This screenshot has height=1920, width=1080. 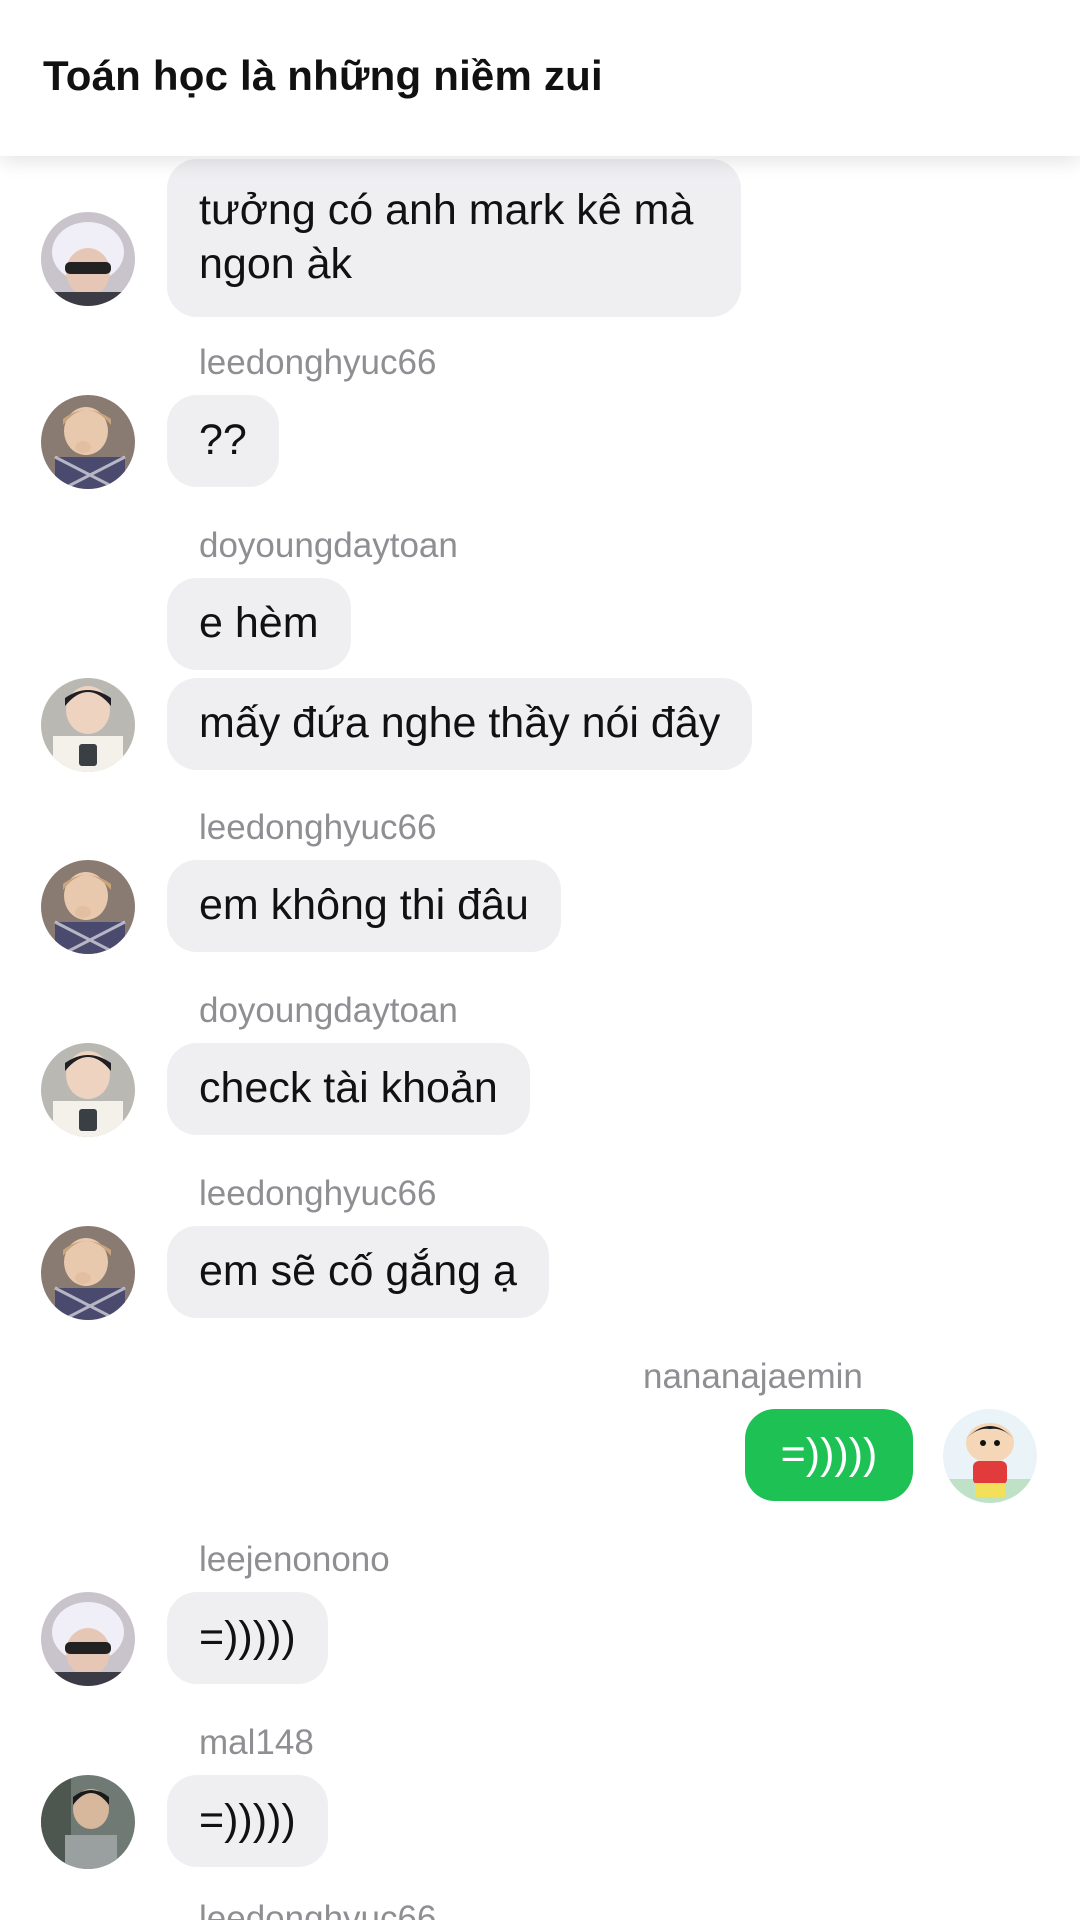 I want to click on avatar-cartoon-boy, so click(x=990, y=1456).